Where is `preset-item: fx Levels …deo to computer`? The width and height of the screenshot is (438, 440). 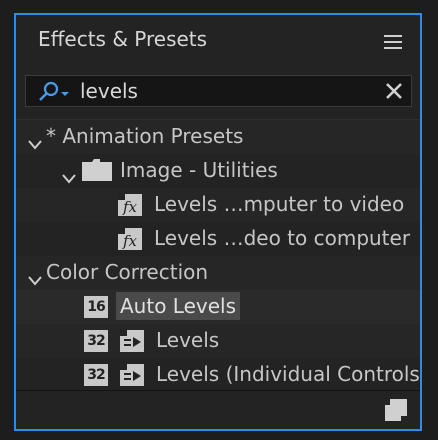 preset-item: fx Levels …deo to computer is located at coordinates (218, 239).